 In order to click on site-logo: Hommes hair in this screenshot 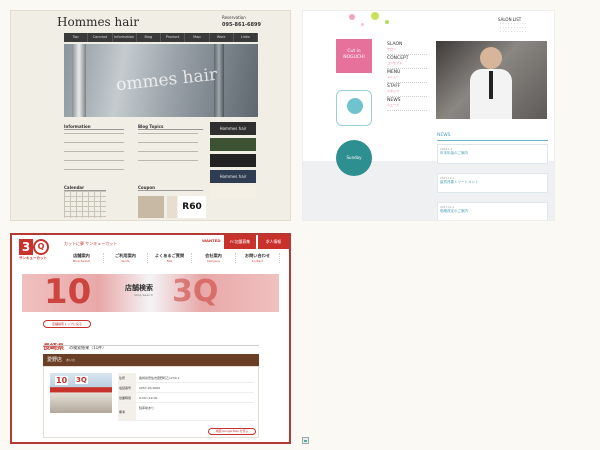, I will do `click(98, 22)`.